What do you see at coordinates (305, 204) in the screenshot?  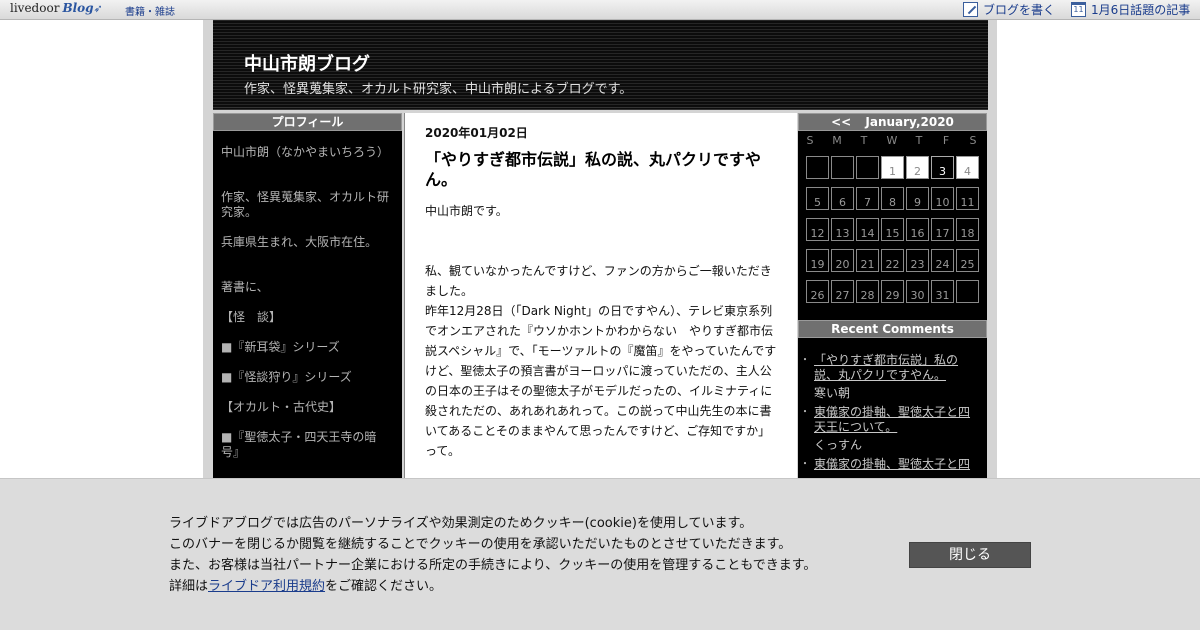 I see `profile-occupation: 作家、怪異蒐集家、オカルト研究家。` at bounding box center [305, 204].